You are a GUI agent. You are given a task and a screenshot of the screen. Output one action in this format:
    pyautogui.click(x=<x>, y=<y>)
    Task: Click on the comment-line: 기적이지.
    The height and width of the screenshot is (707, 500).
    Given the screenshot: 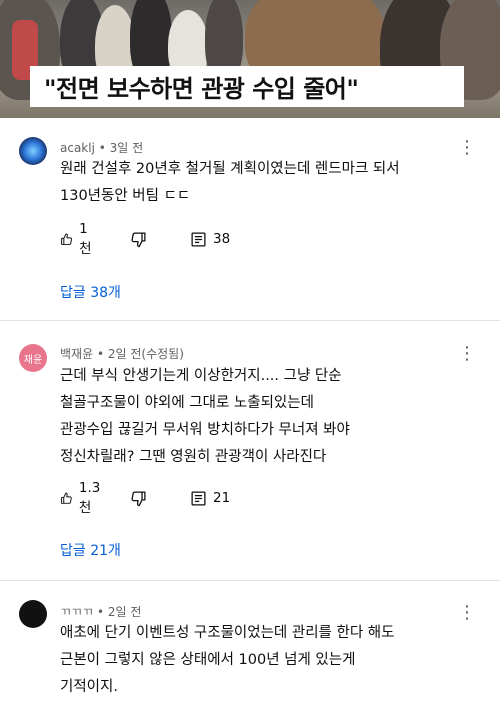 What is the action you would take?
    pyautogui.click(x=89, y=687)
    